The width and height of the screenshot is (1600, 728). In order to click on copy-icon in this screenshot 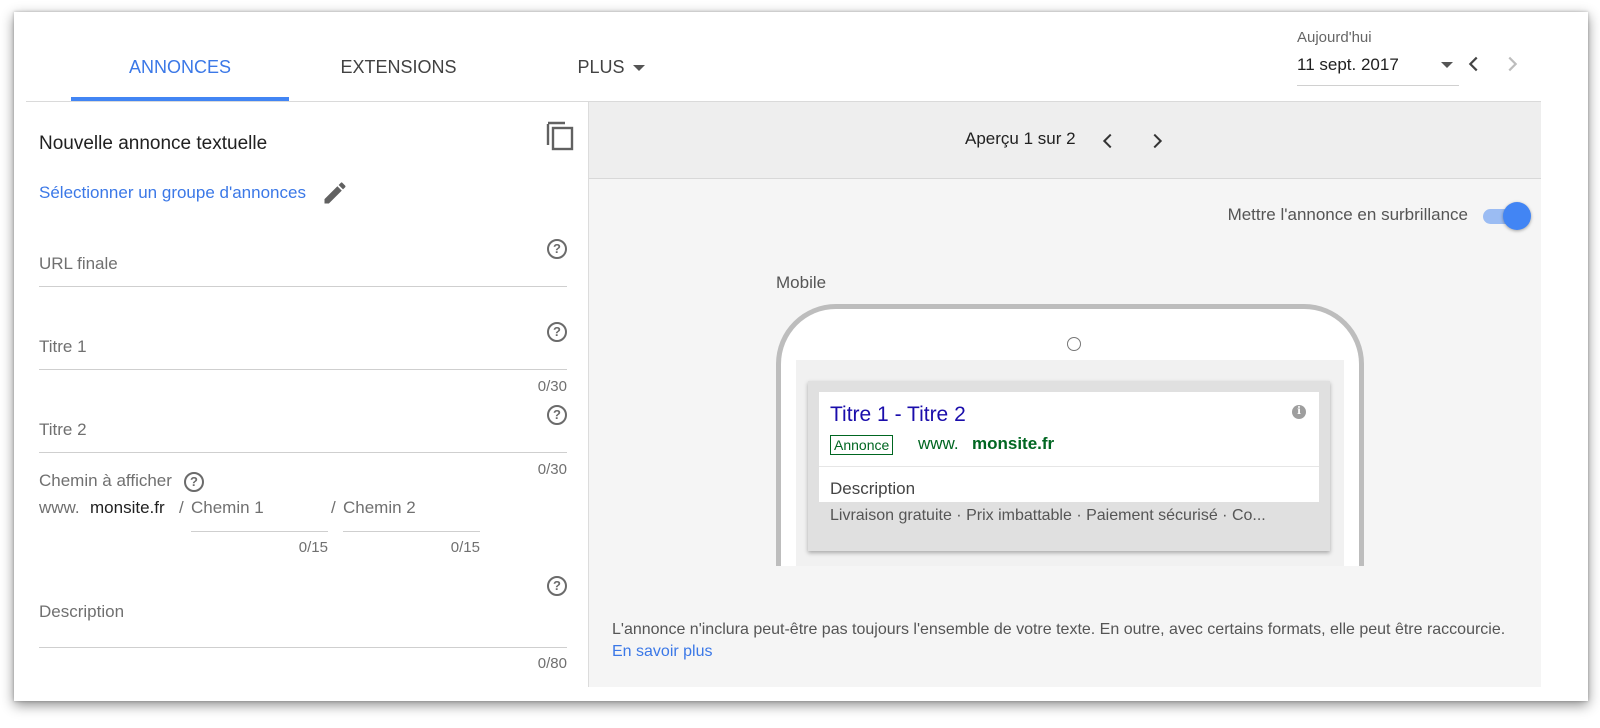, I will do `click(560, 135)`.